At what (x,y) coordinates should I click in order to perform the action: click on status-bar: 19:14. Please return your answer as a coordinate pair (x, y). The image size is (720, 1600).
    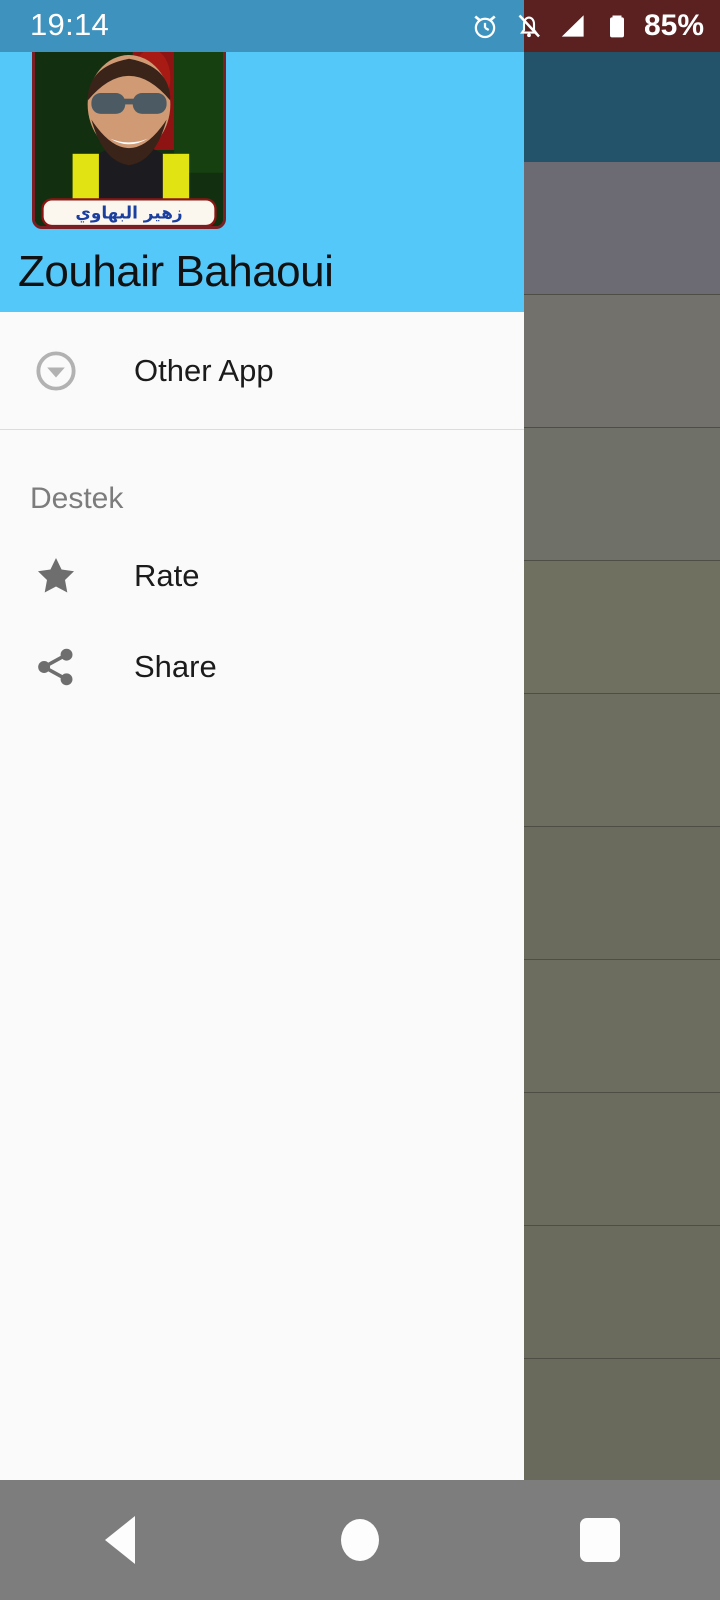
    Looking at the image, I should click on (262, 26).